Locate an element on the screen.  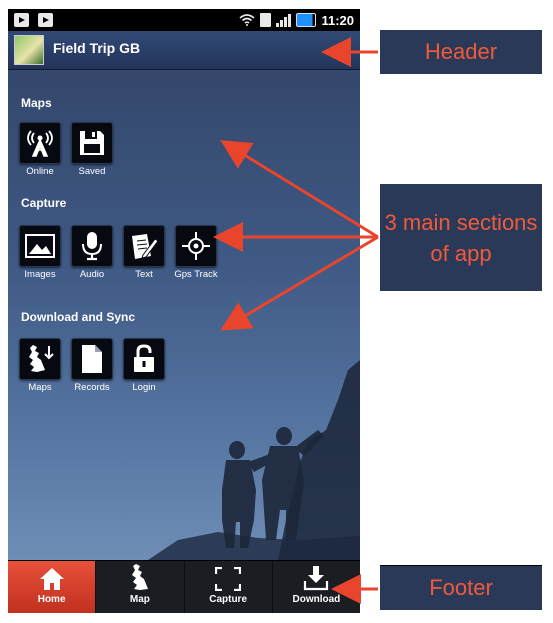
unlock-icon is located at coordinates (144, 358).